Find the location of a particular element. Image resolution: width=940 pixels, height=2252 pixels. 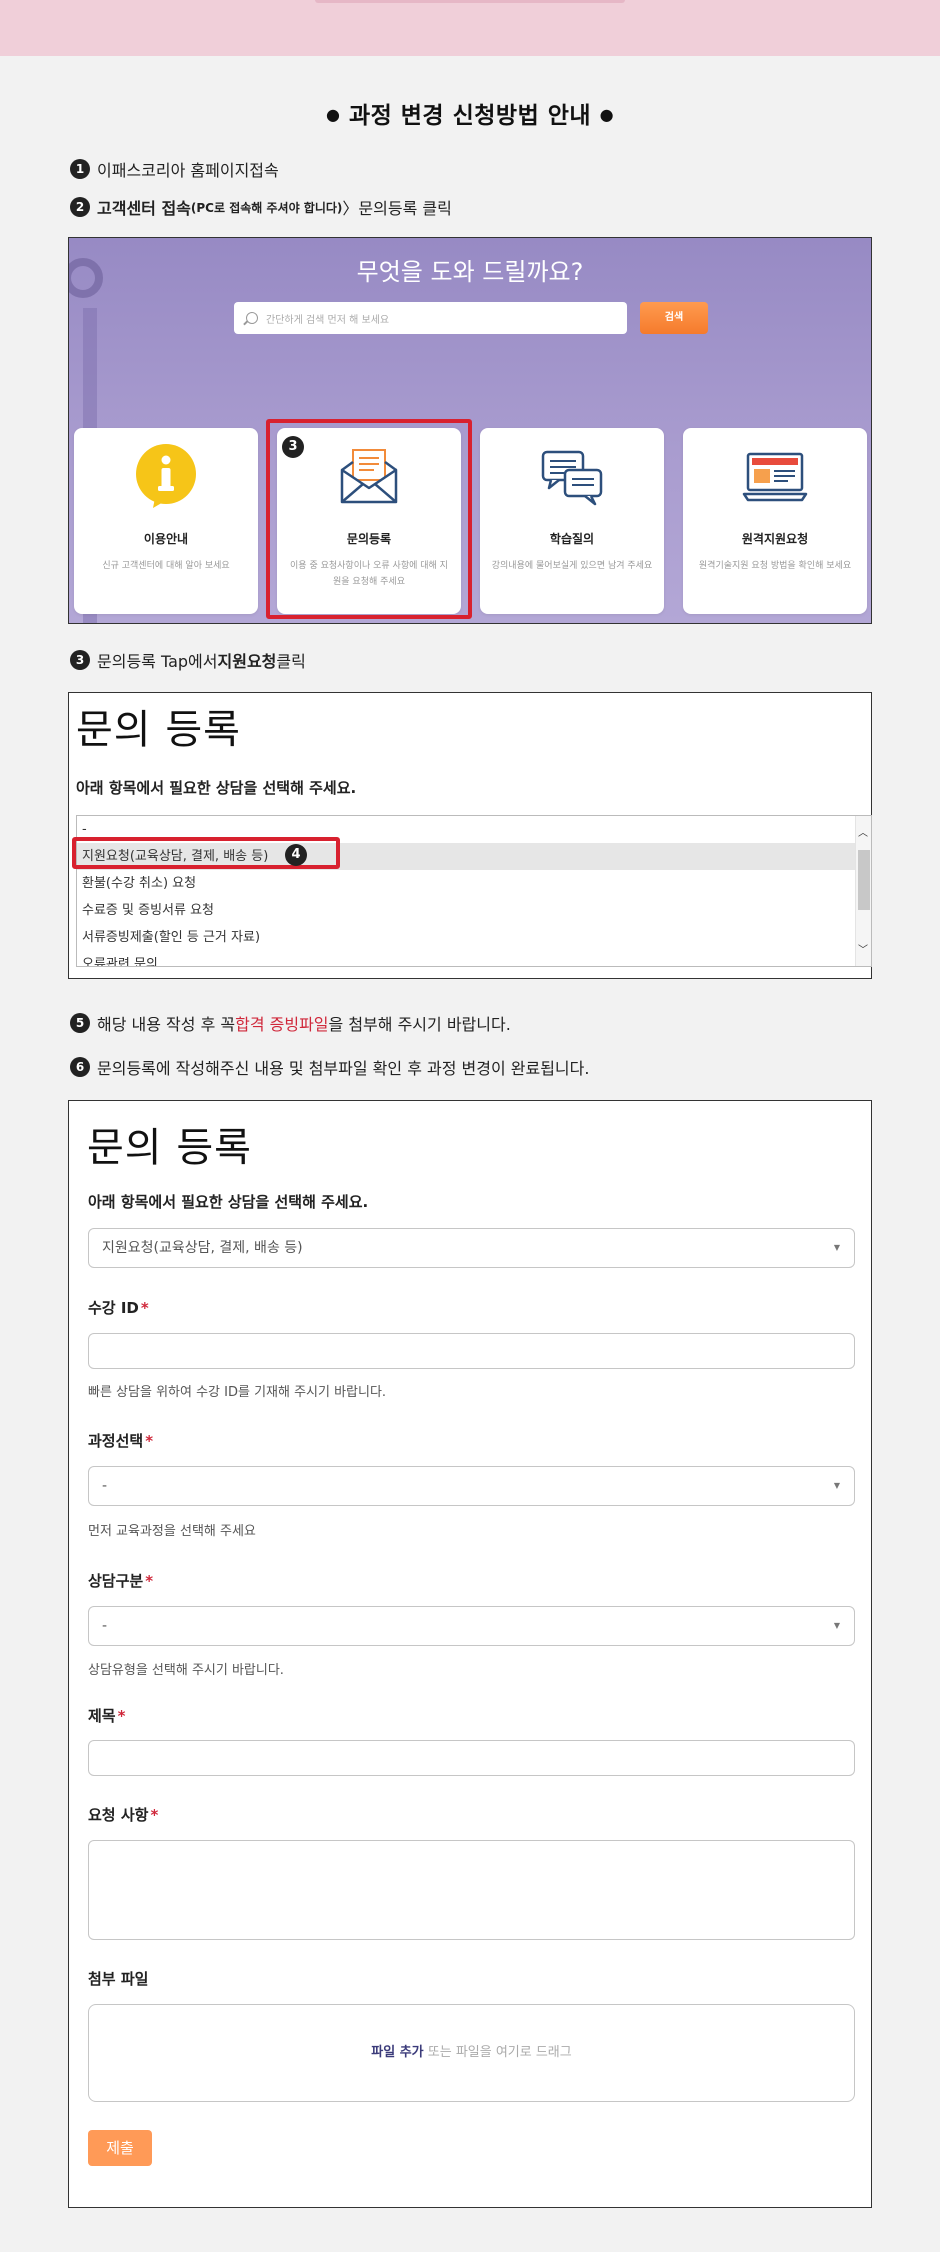

inquiry-subtitle: 아래 항목에서 필요한 상담을 선택해 주세요. is located at coordinates (216, 788).